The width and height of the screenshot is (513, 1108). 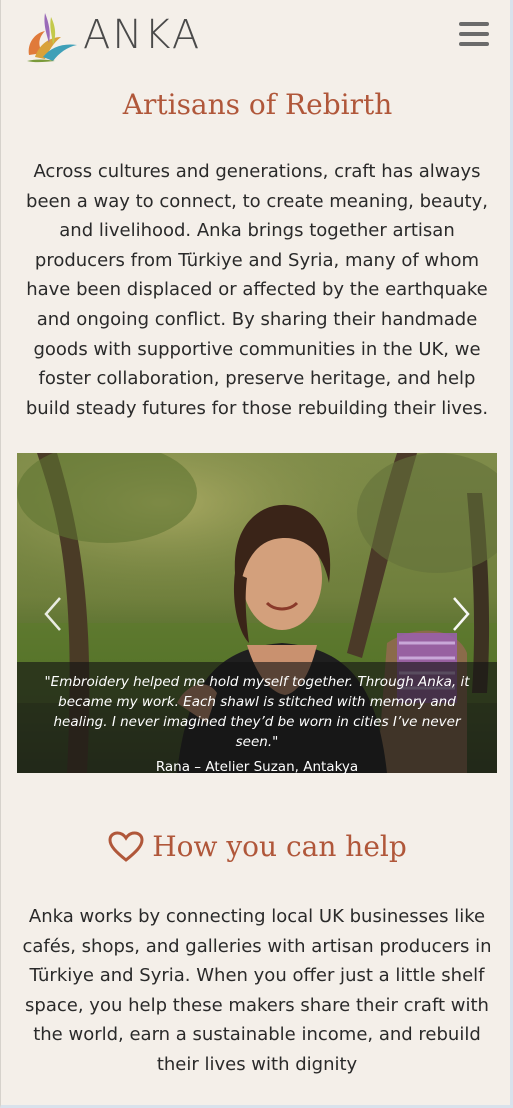 I want to click on help-heading: How you can help, so click(x=257, y=846).